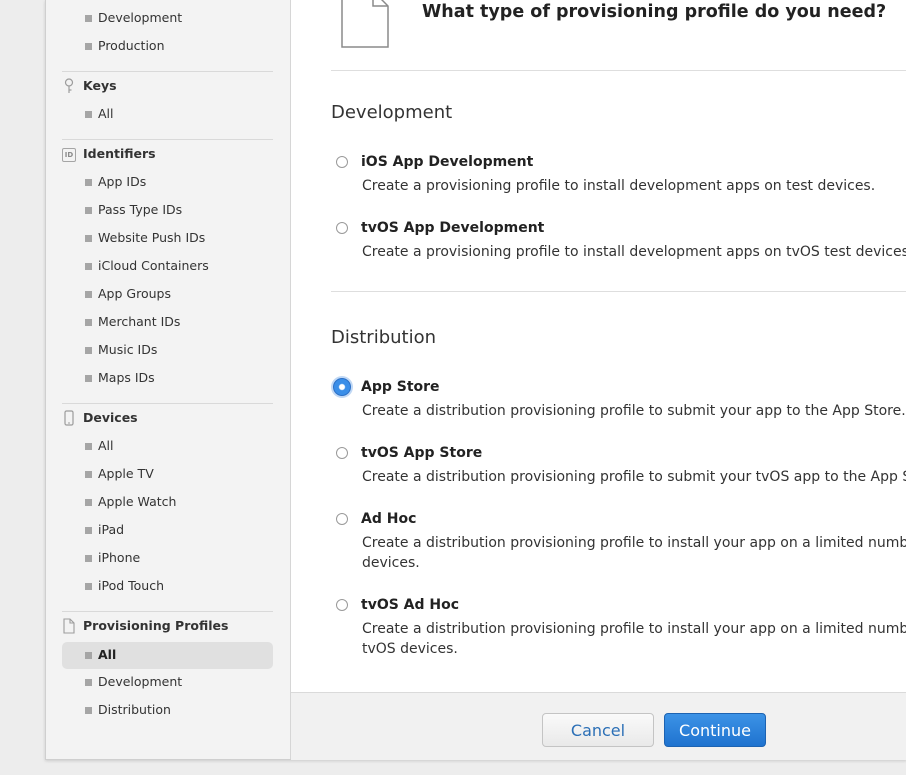 The width and height of the screenshot is (906, 775). What do you see at coordinates (167, 682) in the screenshot?
I see `sidebar-item-profiles-development: Development` at bounding box center [167, 682].